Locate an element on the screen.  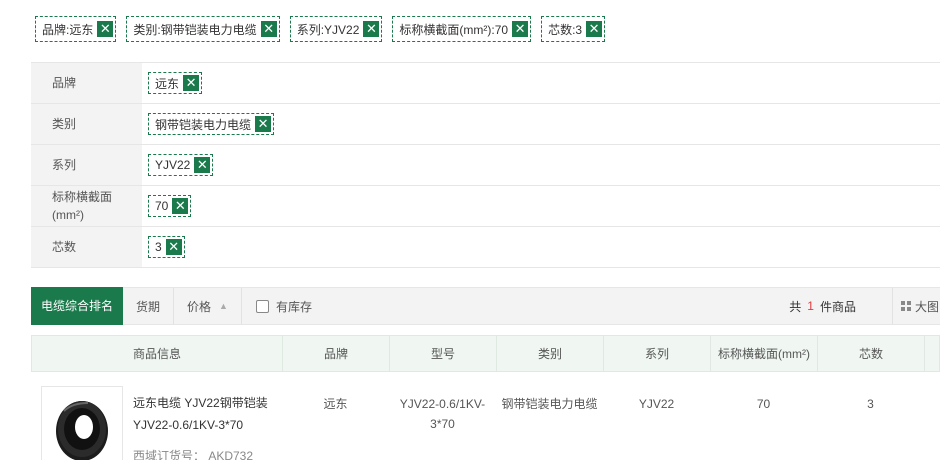
product-model: YJV22-0.6/1KV-3*70 is located at coordinates (442, 414).